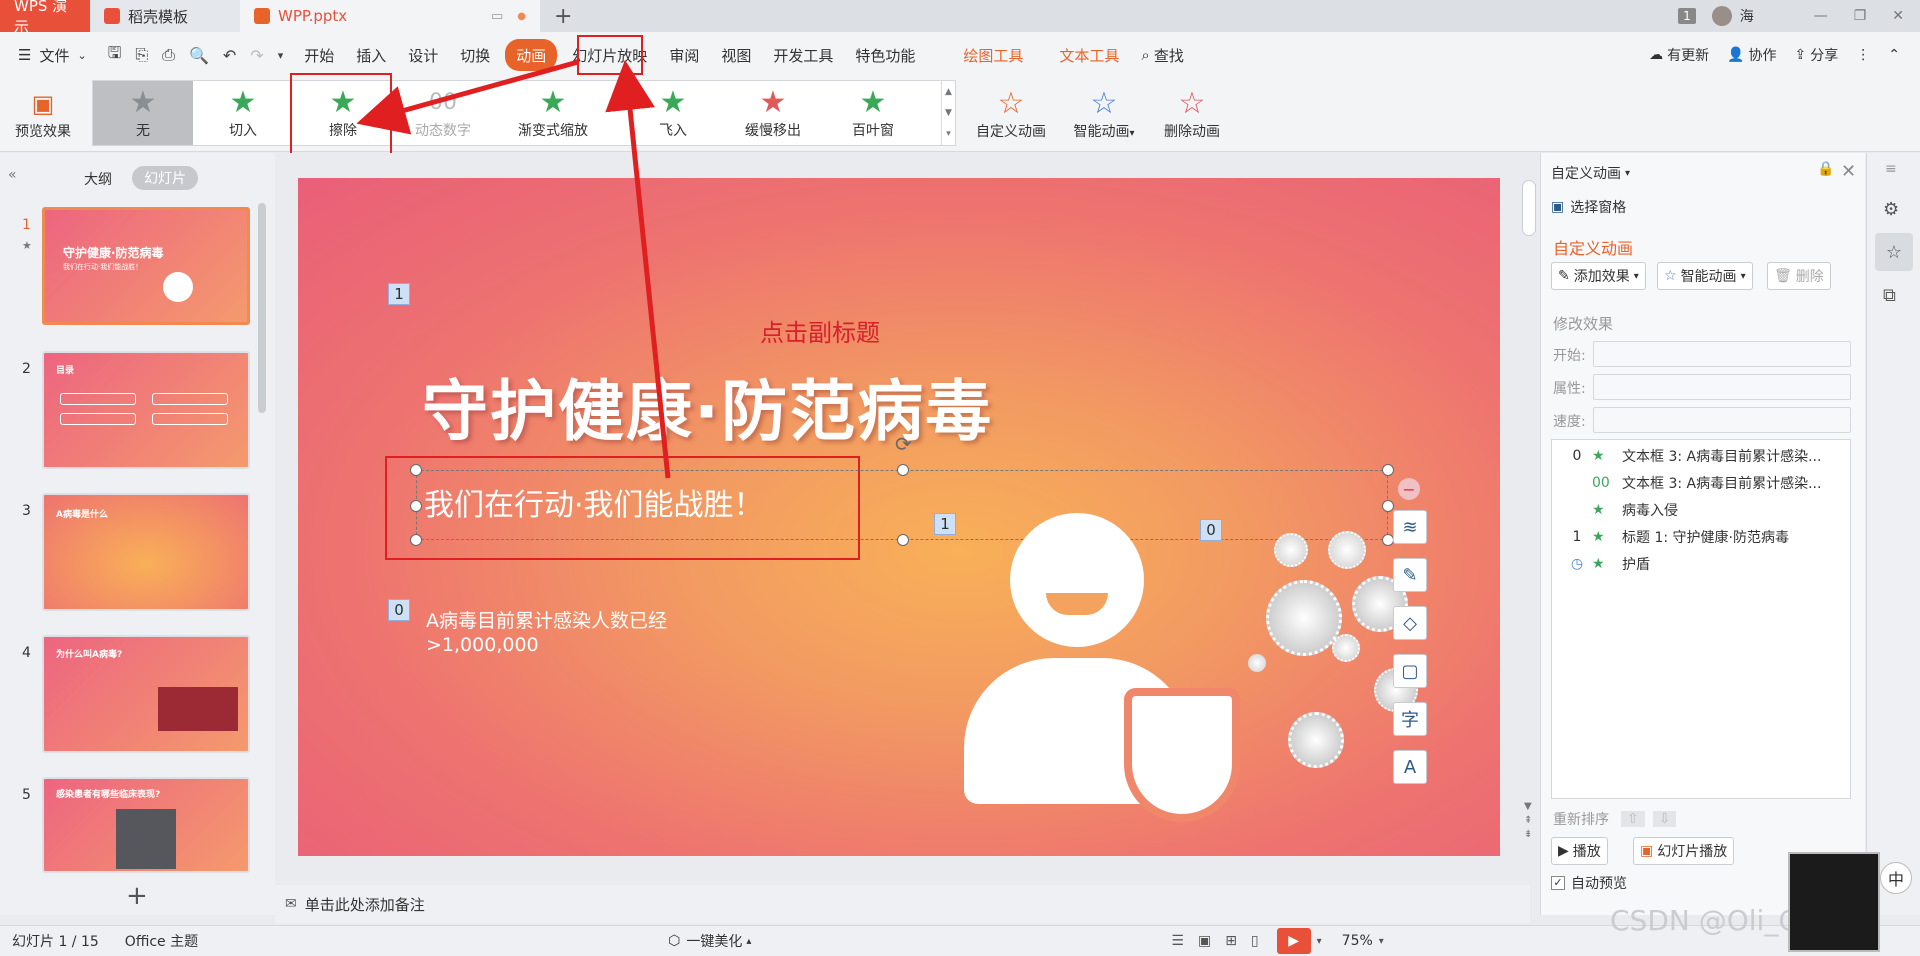 The width and height of the screenshot is (1920, 956). I want to click on auto-preview-checkbox: ✓ 自动预览, so click(1589, 883).